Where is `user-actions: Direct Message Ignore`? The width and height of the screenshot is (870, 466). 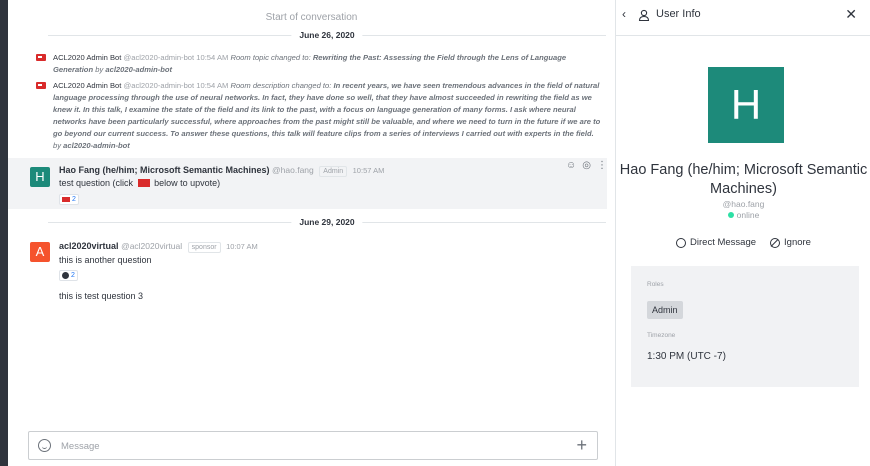
user-actions: Direct Message Ignore is located at coordinates (743, 242).